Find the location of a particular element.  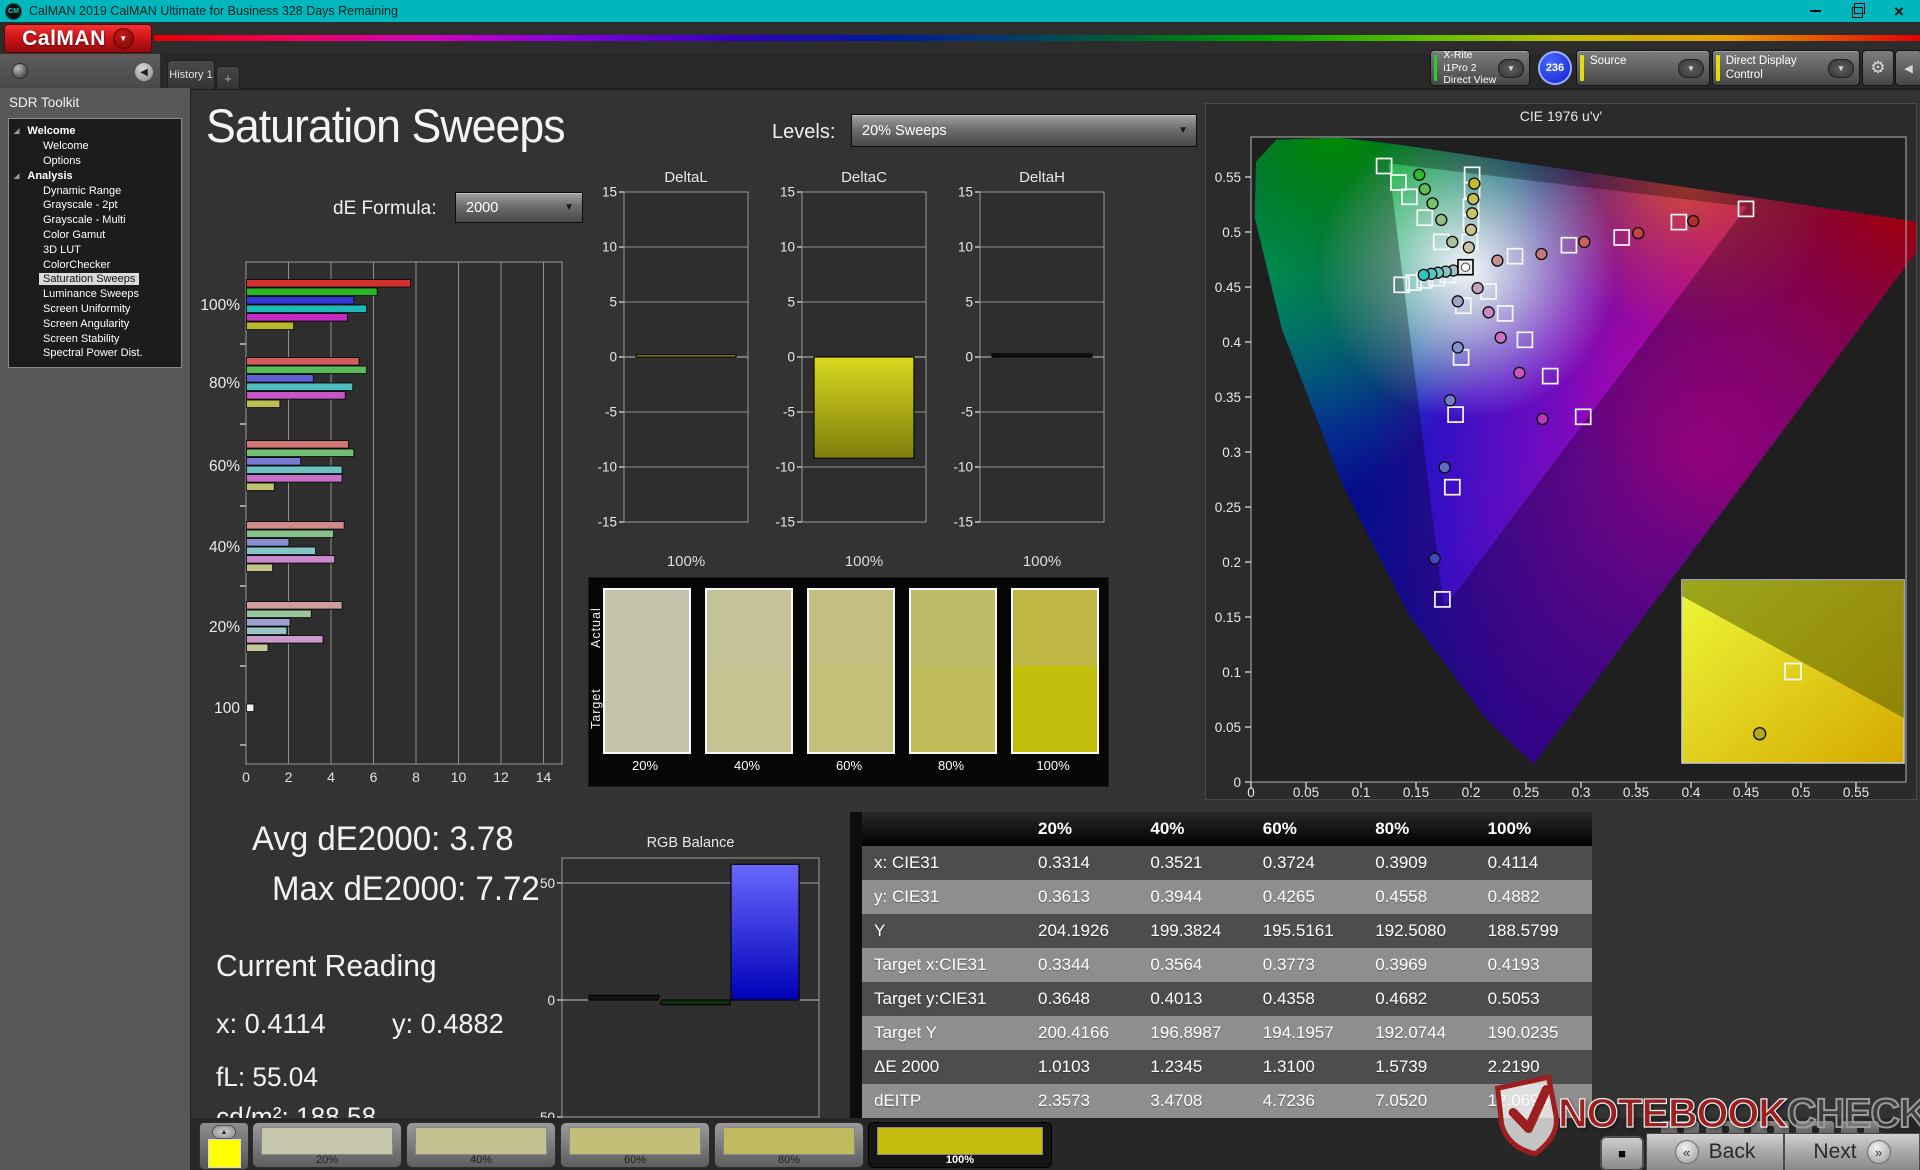

levels-dropdown: 20% Sweeps ▼ is located at coordinates (1024, 130).